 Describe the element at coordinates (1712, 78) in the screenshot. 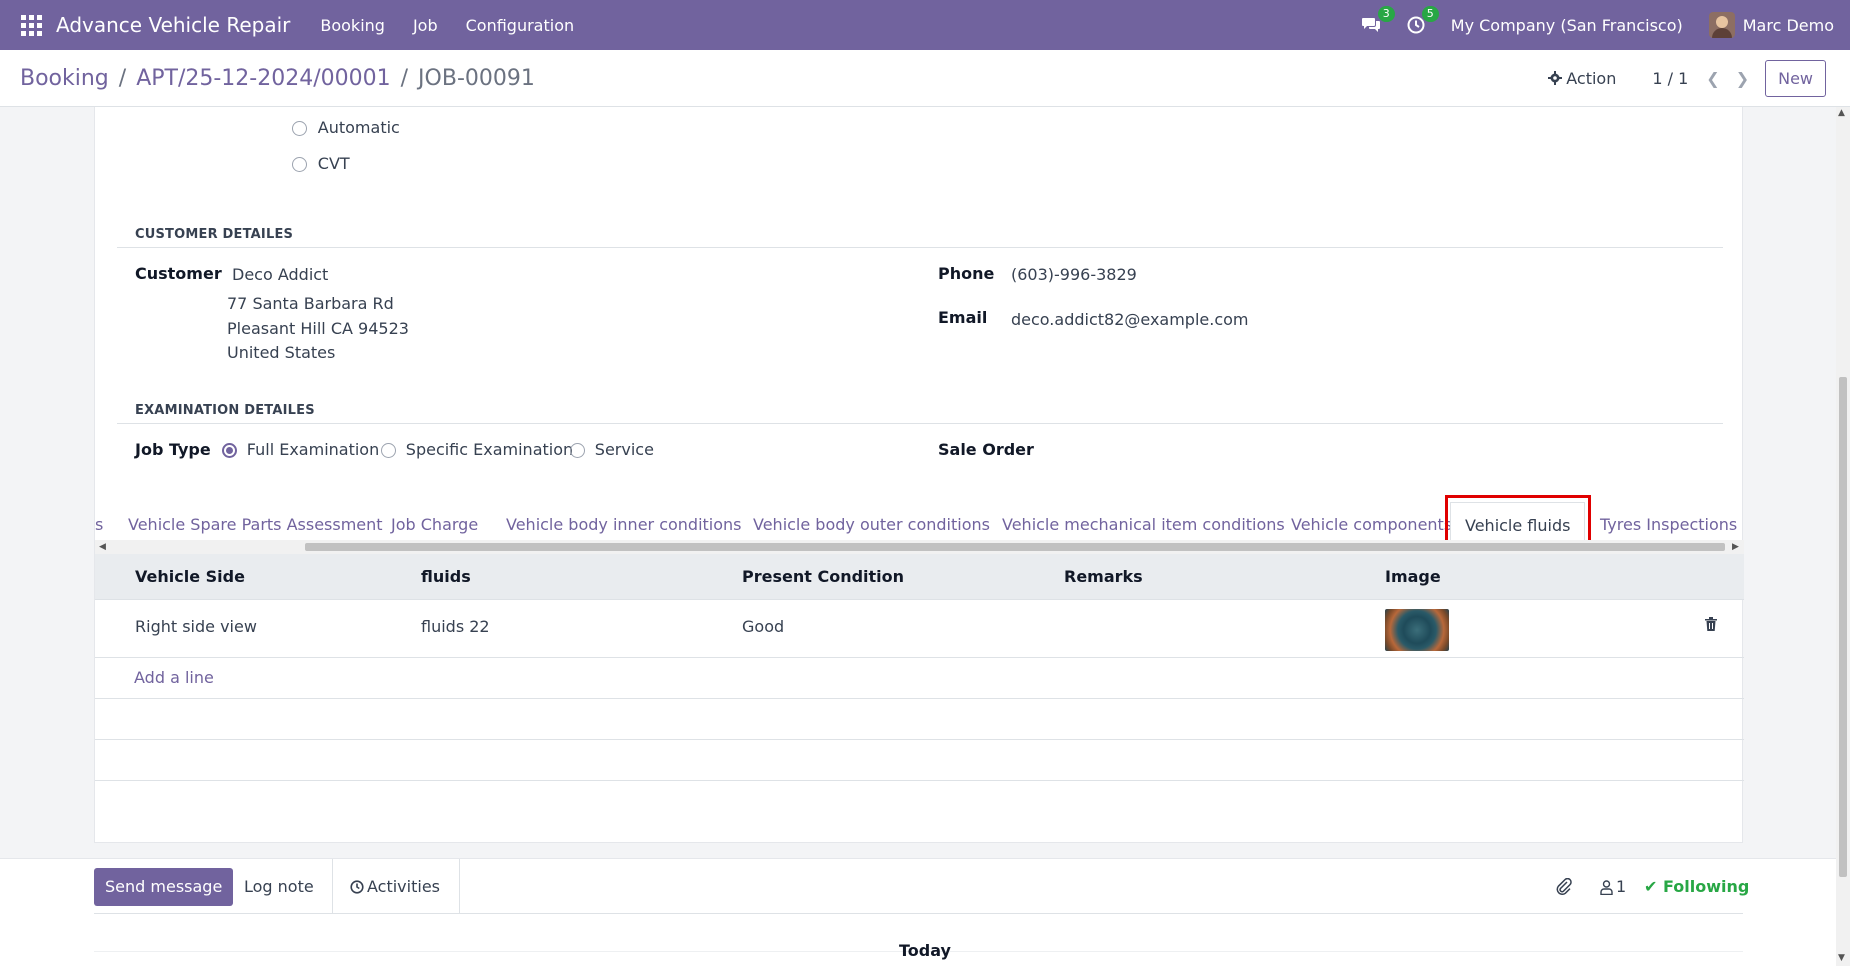

I see `pager-previous-icon: ❮` at that location.